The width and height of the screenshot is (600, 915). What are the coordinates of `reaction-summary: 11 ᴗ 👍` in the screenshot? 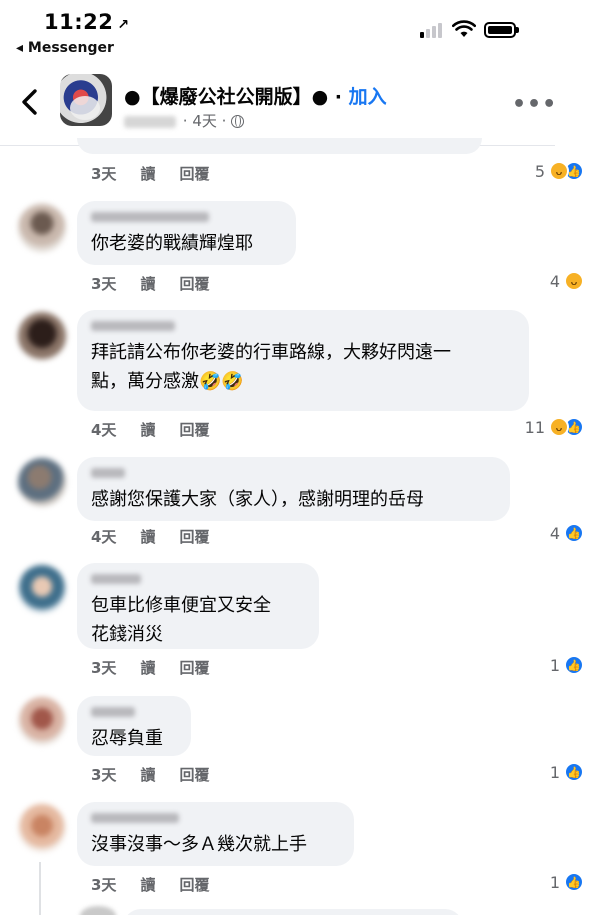 It's located at (554, 427).